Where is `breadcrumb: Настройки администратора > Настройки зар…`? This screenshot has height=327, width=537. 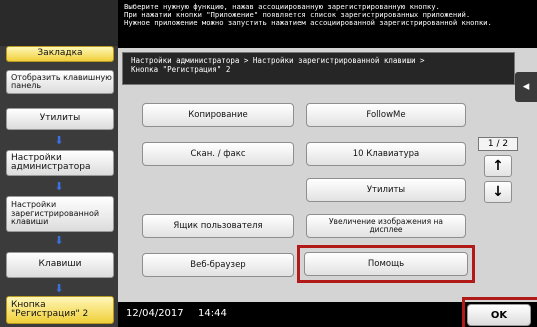
breadcrumb: Настройки администратора > Настройки зар… is located at coordinates (318, 68).